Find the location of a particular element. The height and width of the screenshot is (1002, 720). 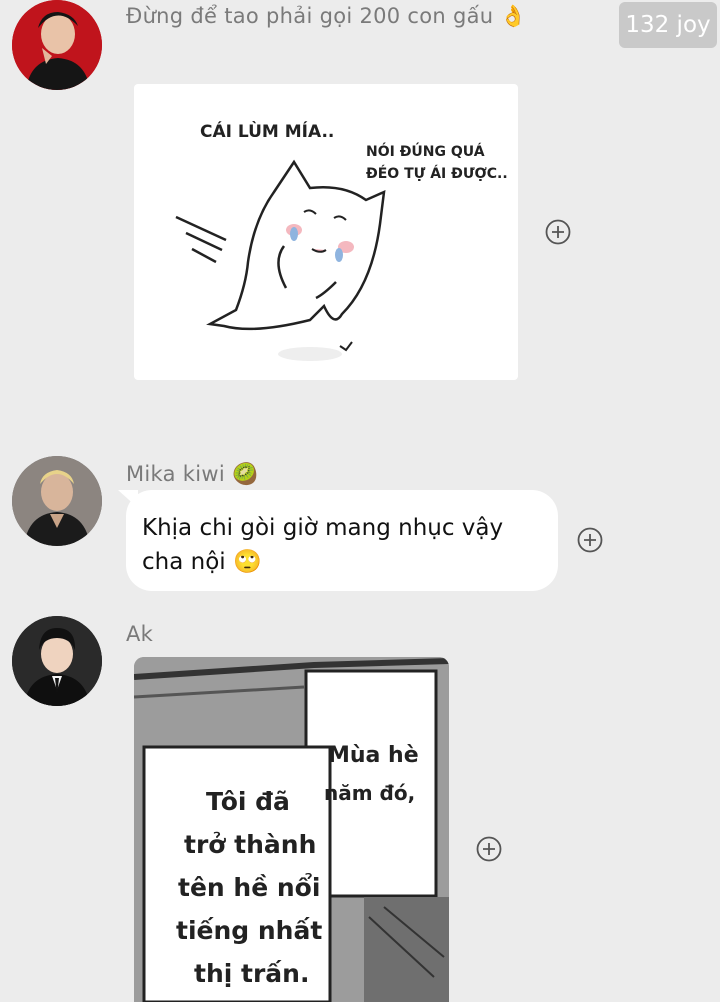

manga-caption-box1-line1: Mùa hè is located at coordinates (373, 755).